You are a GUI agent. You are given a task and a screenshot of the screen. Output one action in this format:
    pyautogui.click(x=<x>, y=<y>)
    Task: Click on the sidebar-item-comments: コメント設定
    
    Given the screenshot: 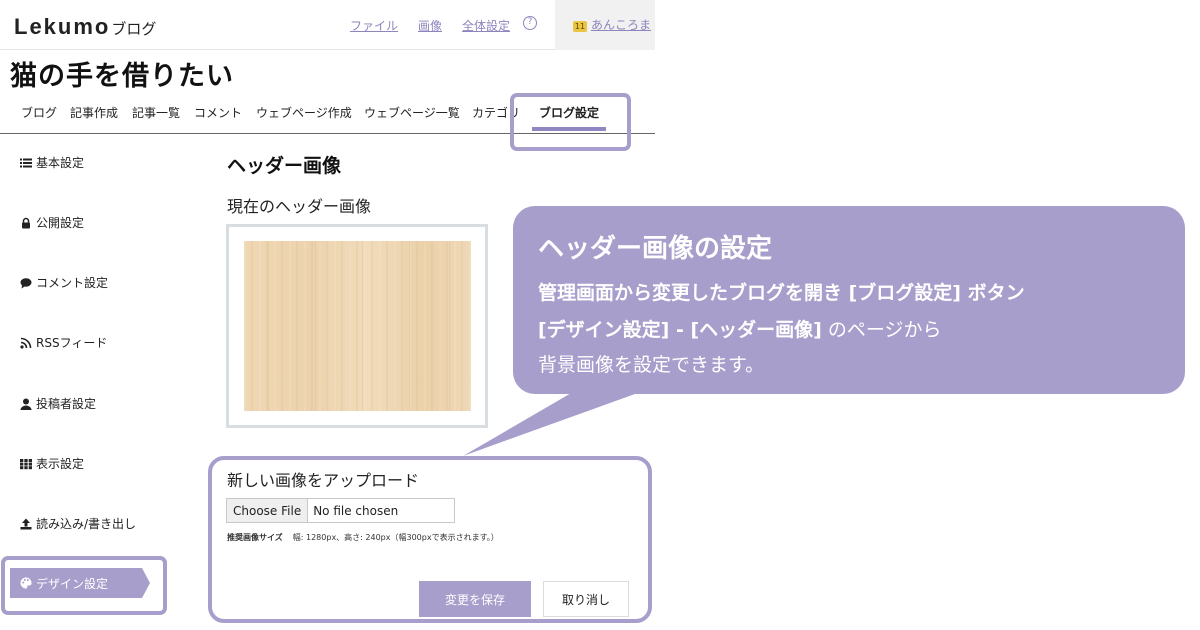 What is the action you would take?
    pyautogui.click(x=64, y=282)
    